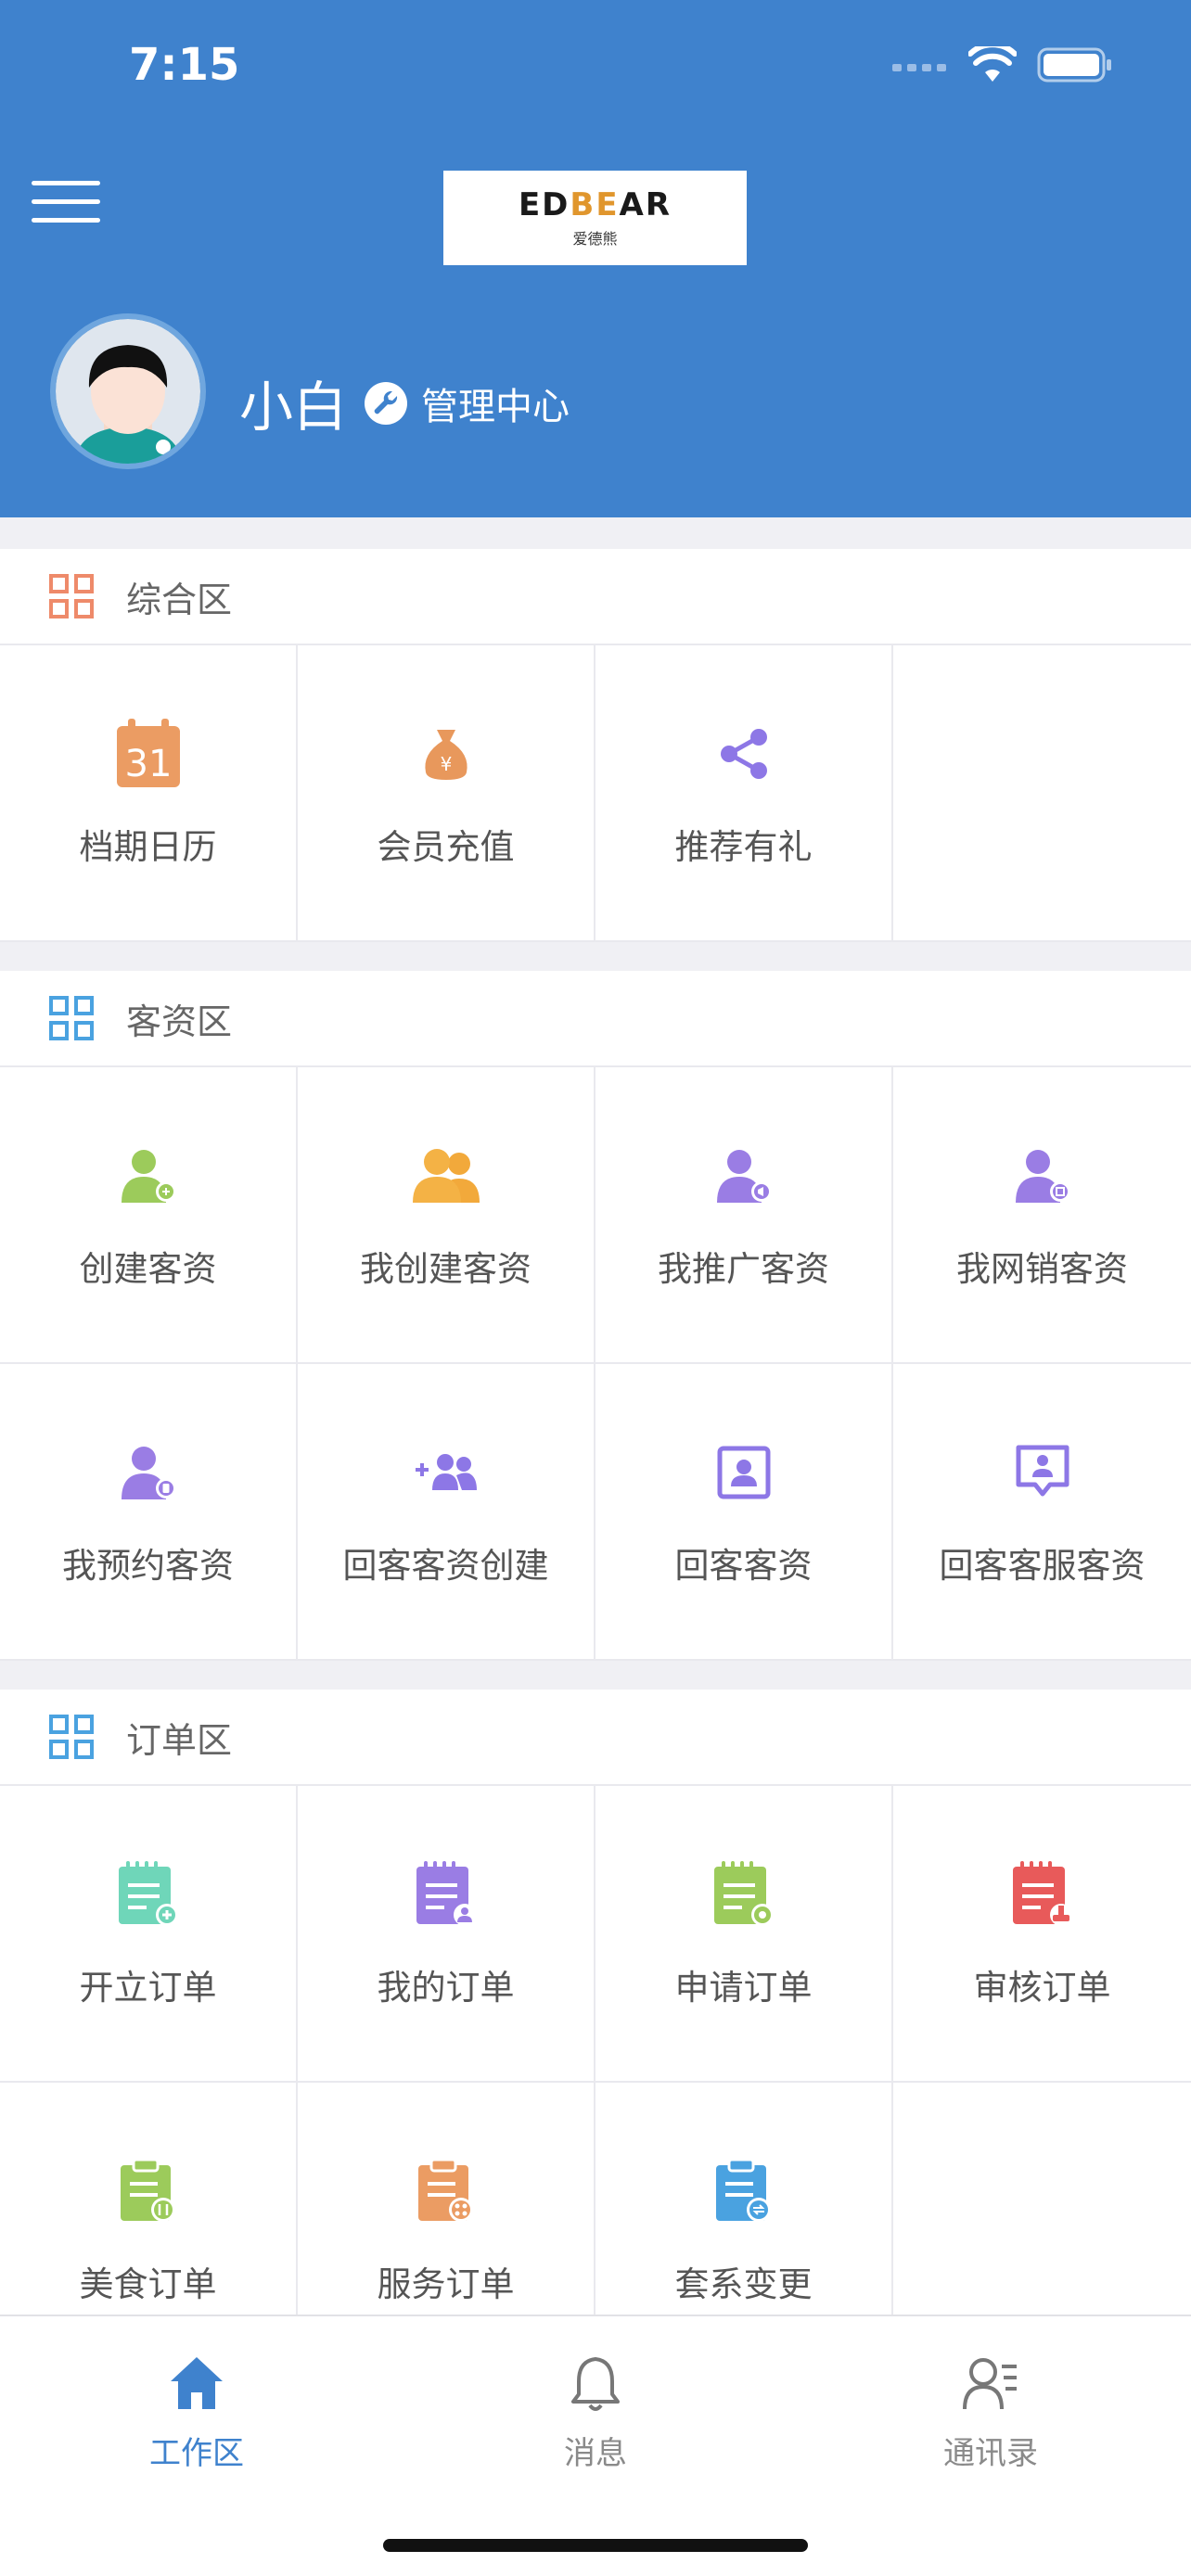  Describe the element at coordinates (446, 1893) in the screenshot. I see `my-order-icon` at that location.